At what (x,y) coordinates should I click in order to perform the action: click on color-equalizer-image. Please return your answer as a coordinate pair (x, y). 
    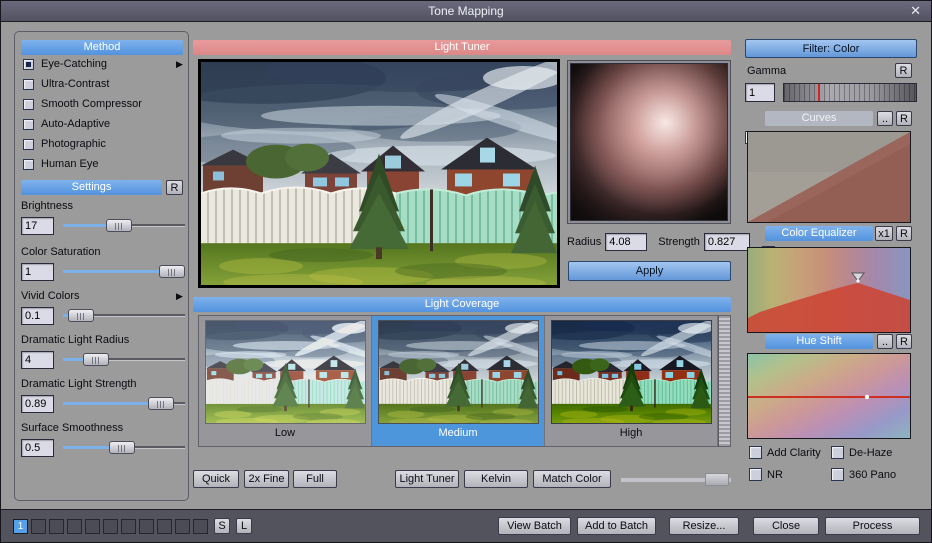
    Looking at the image, I should click on (829, 290).